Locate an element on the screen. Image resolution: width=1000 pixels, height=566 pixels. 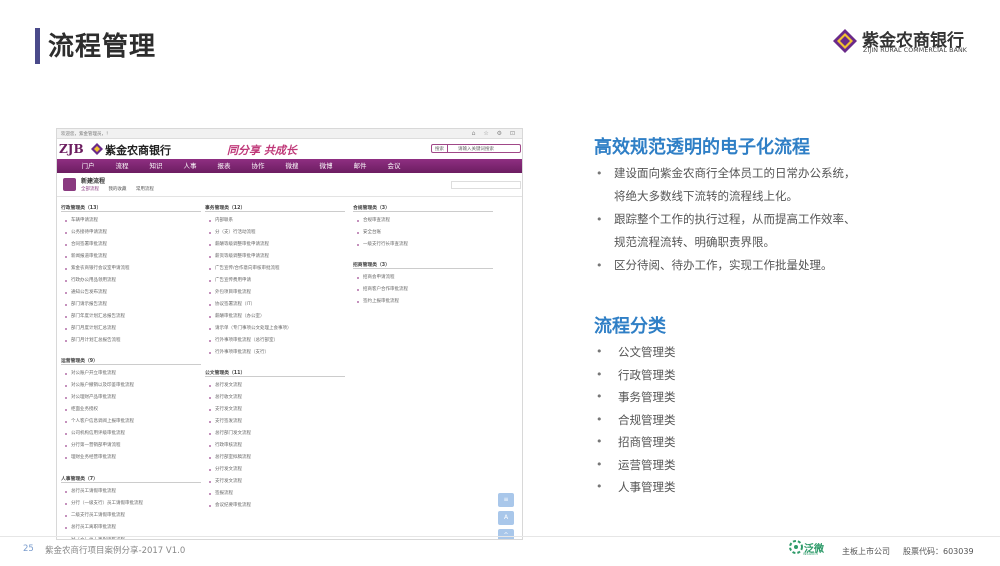
process-tabs: 全部流程 我的收藏 常用流程 is located at coordinates (121, 189).